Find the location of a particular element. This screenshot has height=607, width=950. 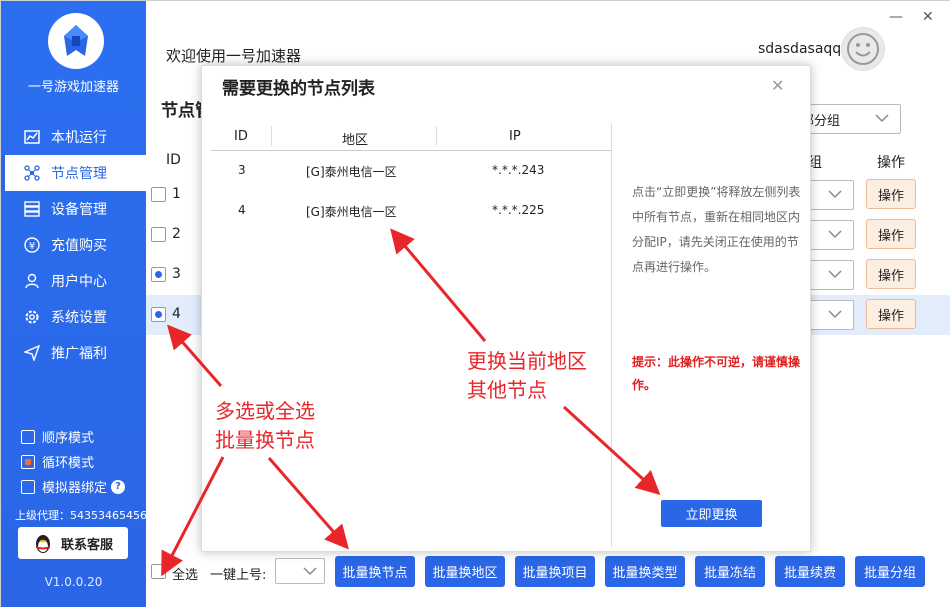

sidebar-item-settings: 系统设置 is located at coordinates (73, 317).